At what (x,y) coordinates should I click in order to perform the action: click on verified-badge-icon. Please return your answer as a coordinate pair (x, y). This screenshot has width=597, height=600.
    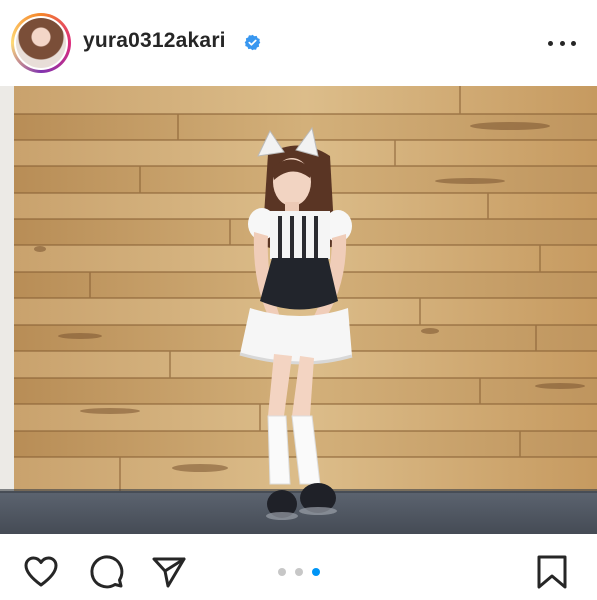
    Looking at the image, I should click on (252, 42).